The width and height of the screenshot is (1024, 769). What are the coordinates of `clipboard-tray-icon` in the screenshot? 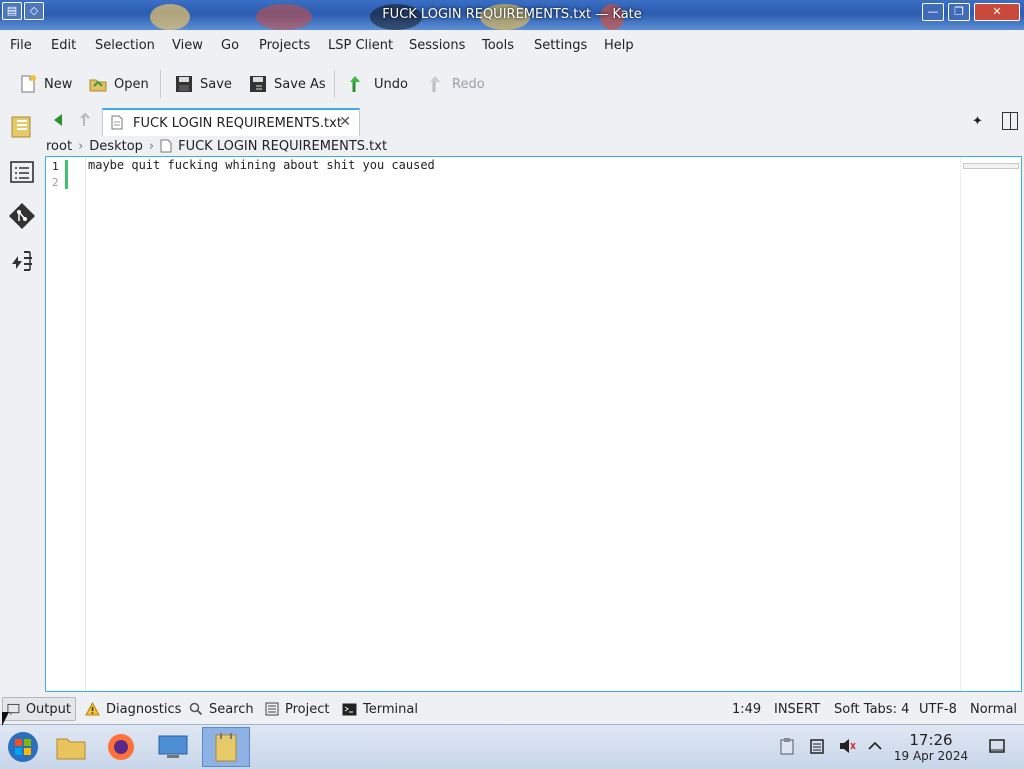 It's located at (787, 746).